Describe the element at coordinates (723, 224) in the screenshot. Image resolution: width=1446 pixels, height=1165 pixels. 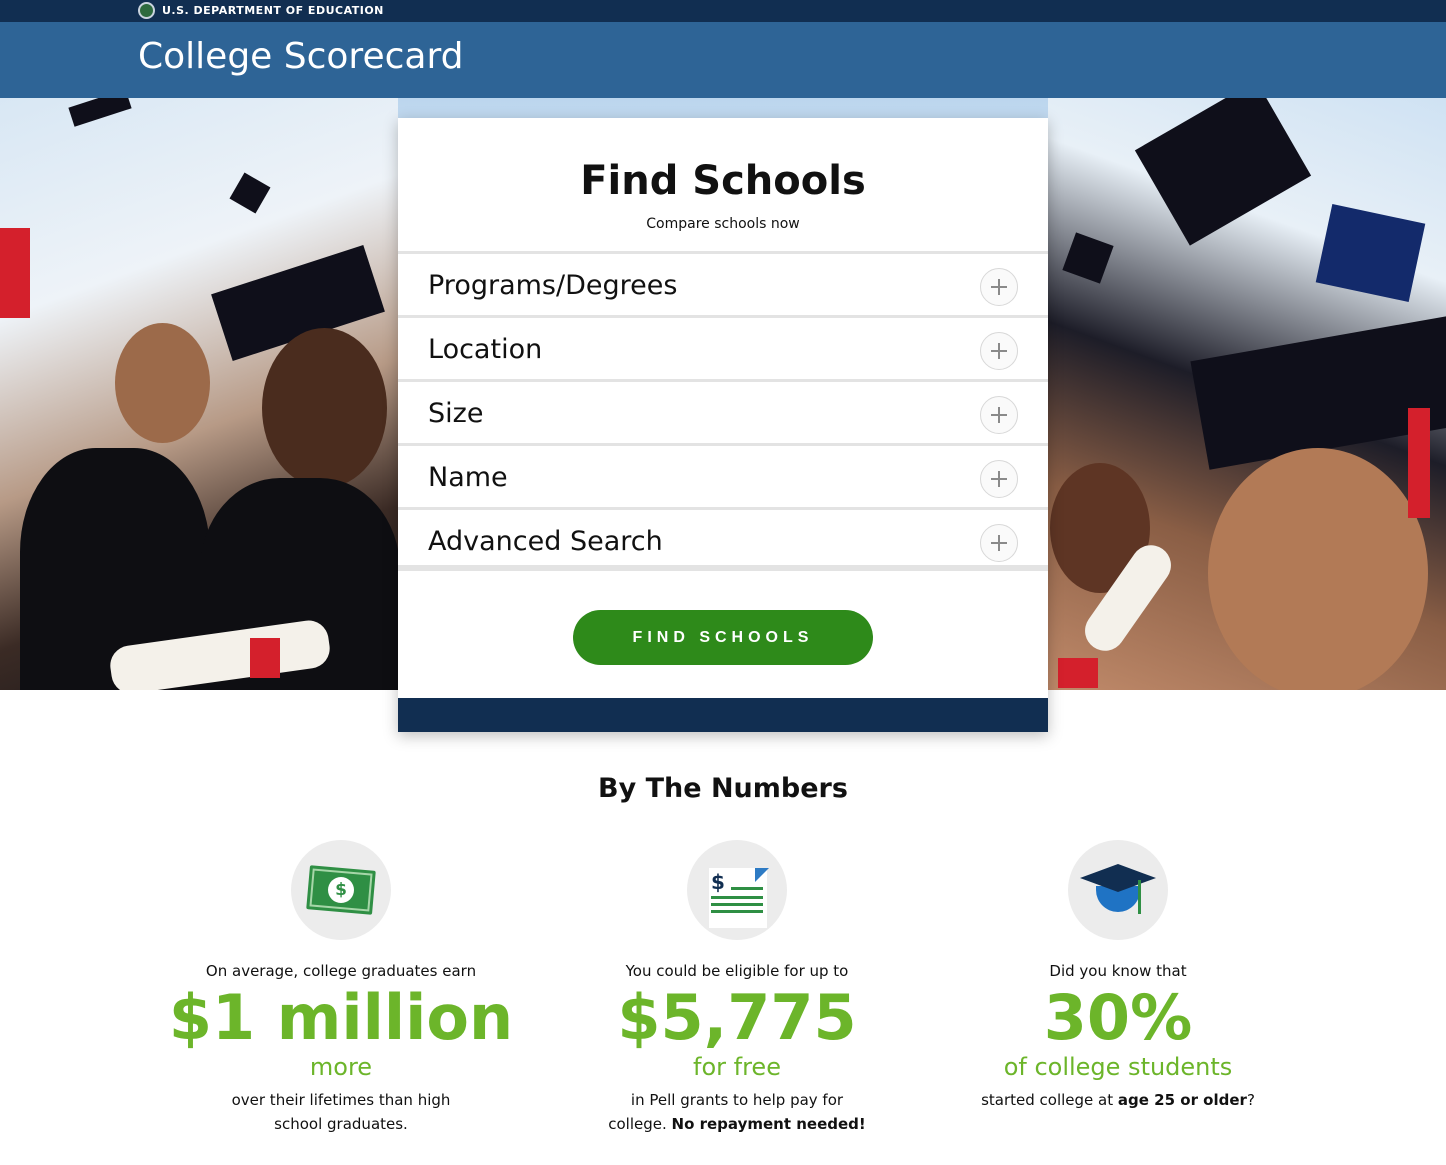
I see `find-schools-subtitle: Compare schools now` at that location.